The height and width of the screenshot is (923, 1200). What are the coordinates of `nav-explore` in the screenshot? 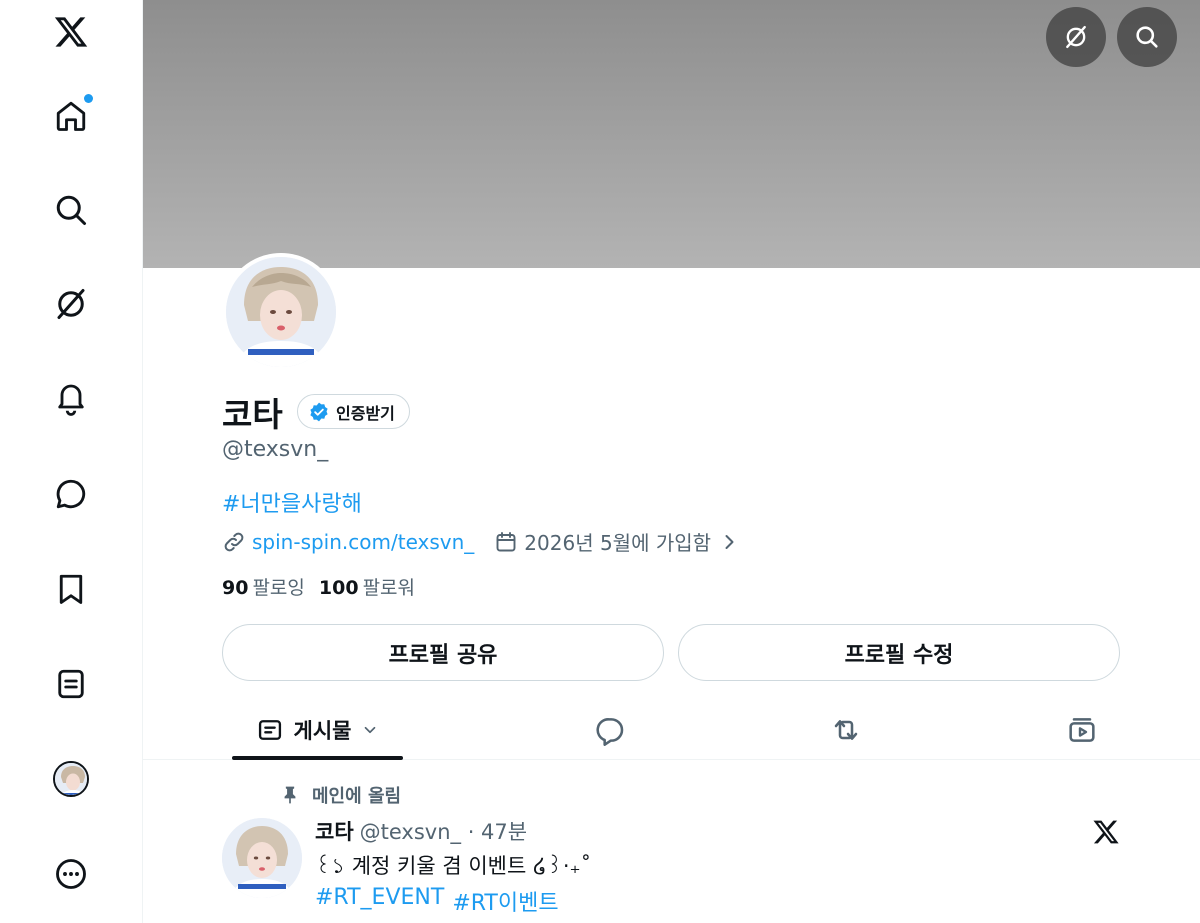 It's located at (71, 210).